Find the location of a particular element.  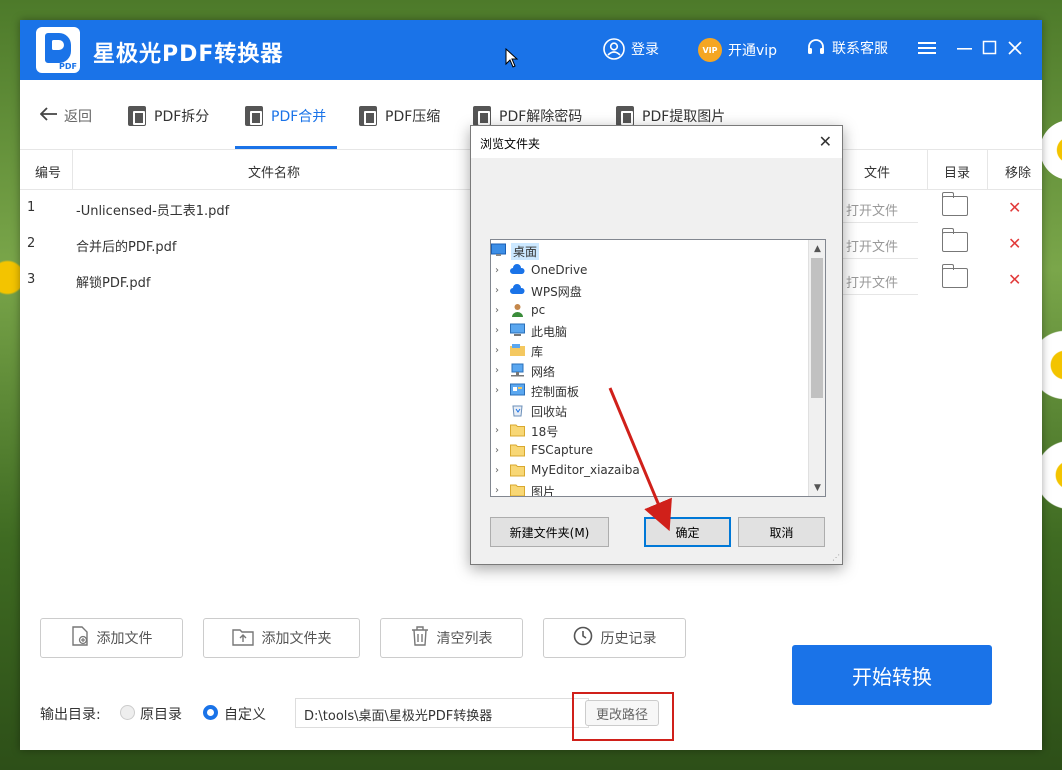

tree-item: › pc is located at coordinates (650, 310).